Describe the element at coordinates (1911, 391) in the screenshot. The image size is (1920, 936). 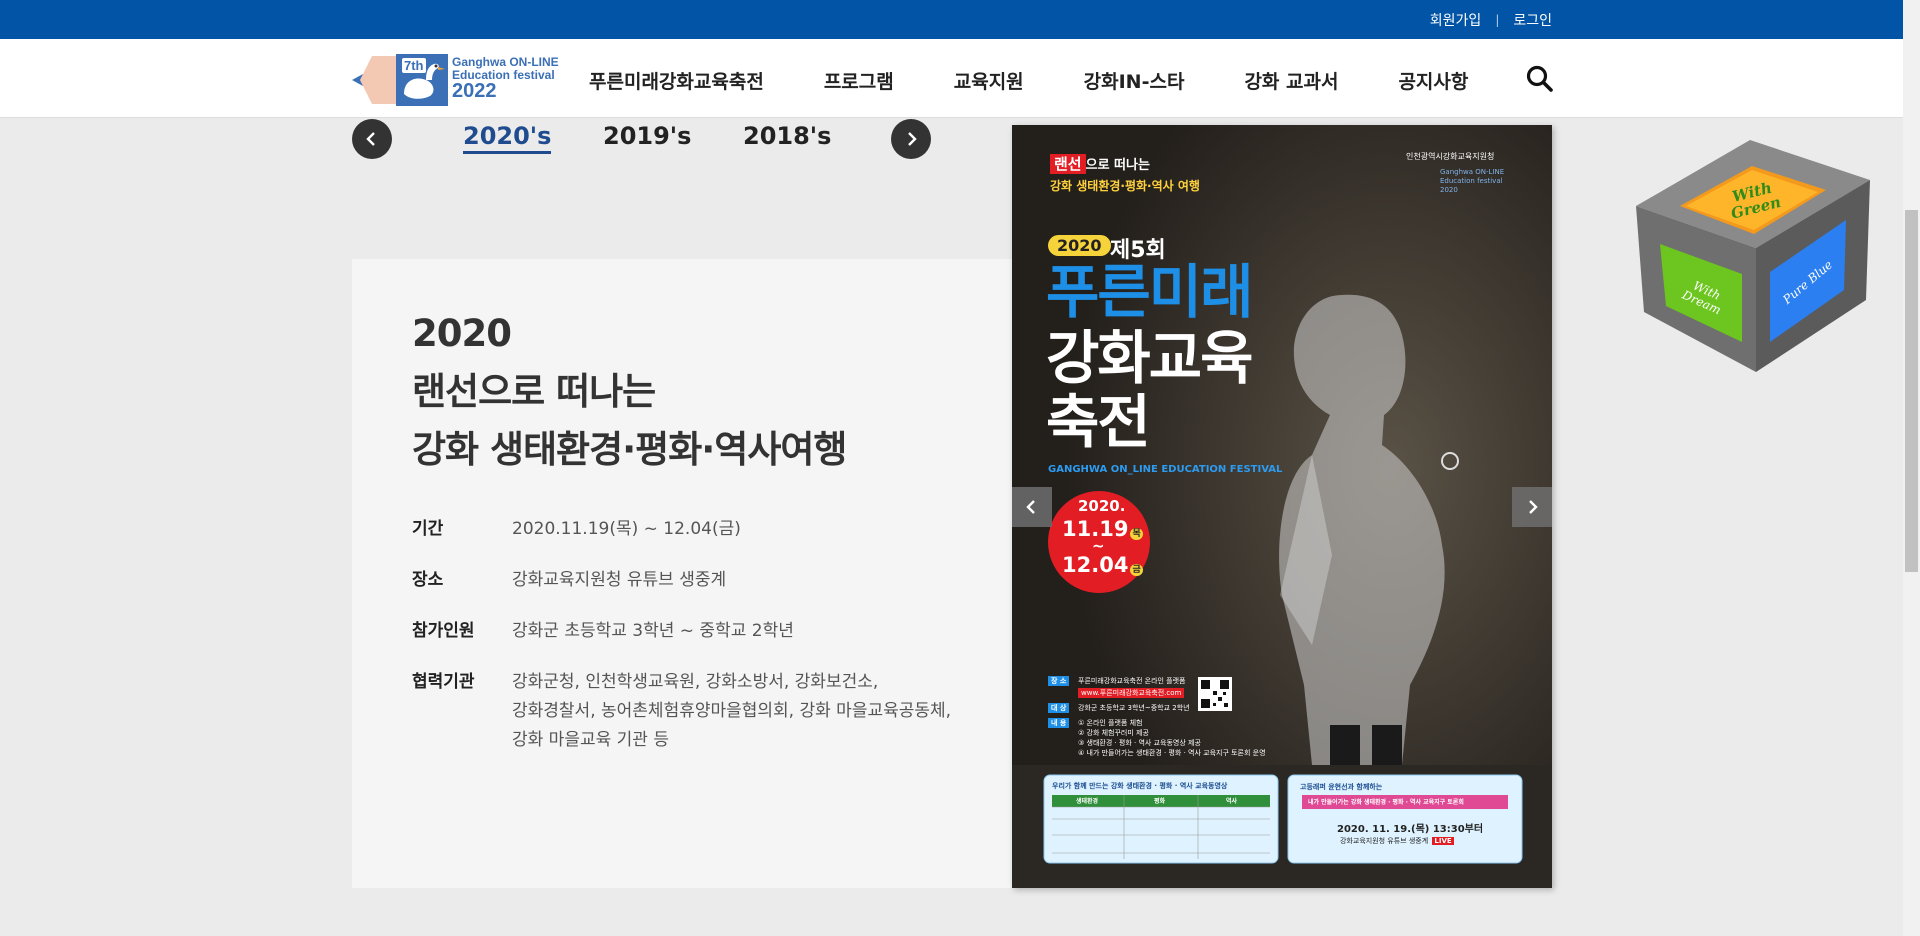
I see `scrollbar-thumb` at that location.